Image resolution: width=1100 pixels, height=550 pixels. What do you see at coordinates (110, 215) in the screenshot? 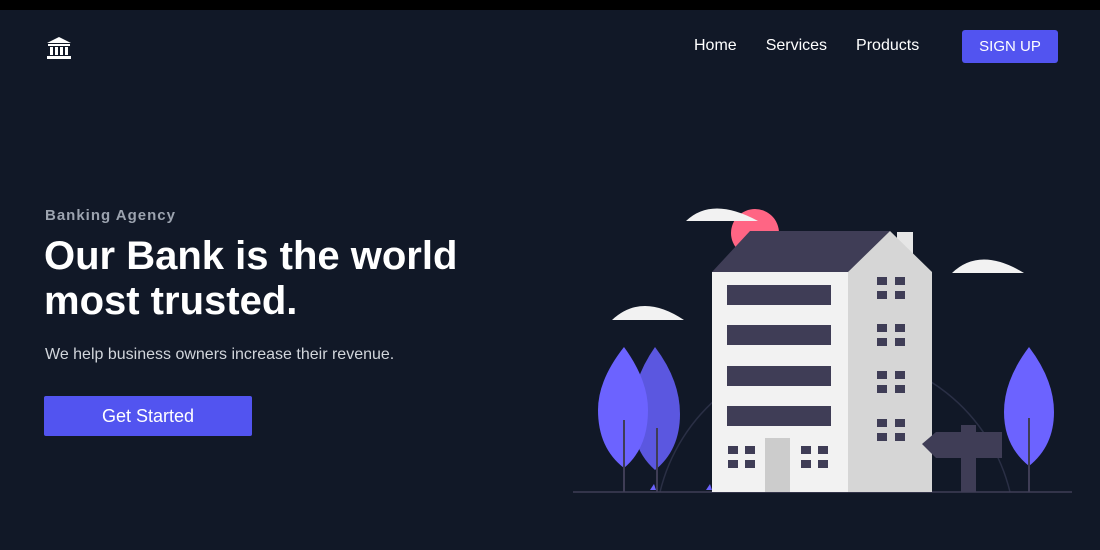
I see `hero-eyebrow: Banking Agency` at bounding box center [110, 215].